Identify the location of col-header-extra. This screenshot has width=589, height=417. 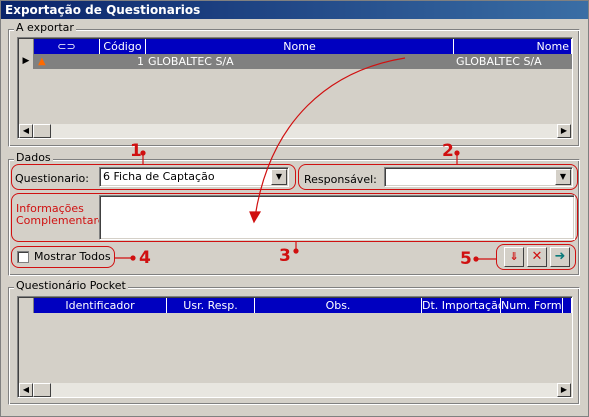
(567, 305).